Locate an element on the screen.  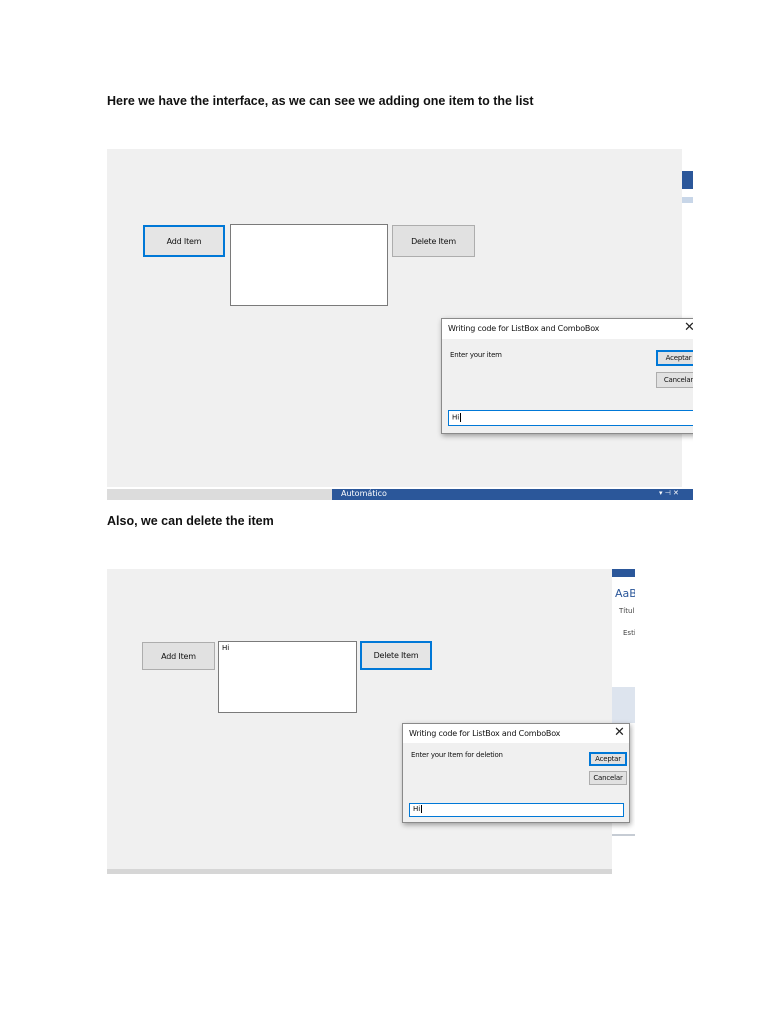
items-listbox is located at coordinates (309, 265).